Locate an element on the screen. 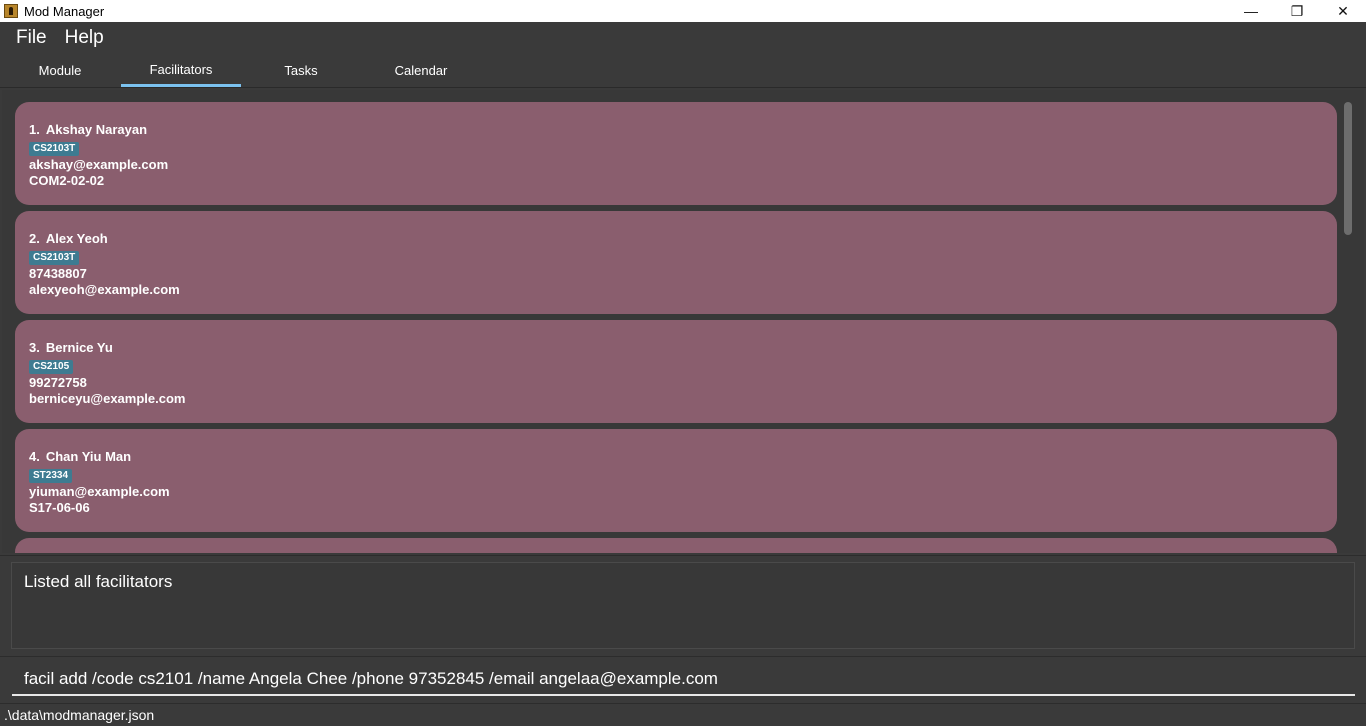  menu-bar: File Help is located at coordinates (683, 38).